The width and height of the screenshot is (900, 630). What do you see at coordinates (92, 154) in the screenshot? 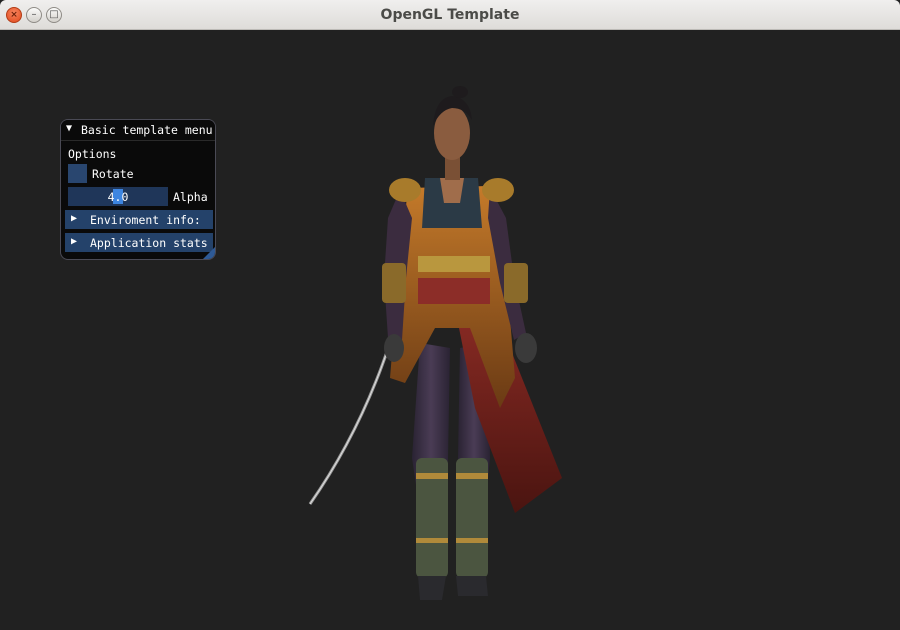
I see `options-label: Options` at bounding box center [92, 154].